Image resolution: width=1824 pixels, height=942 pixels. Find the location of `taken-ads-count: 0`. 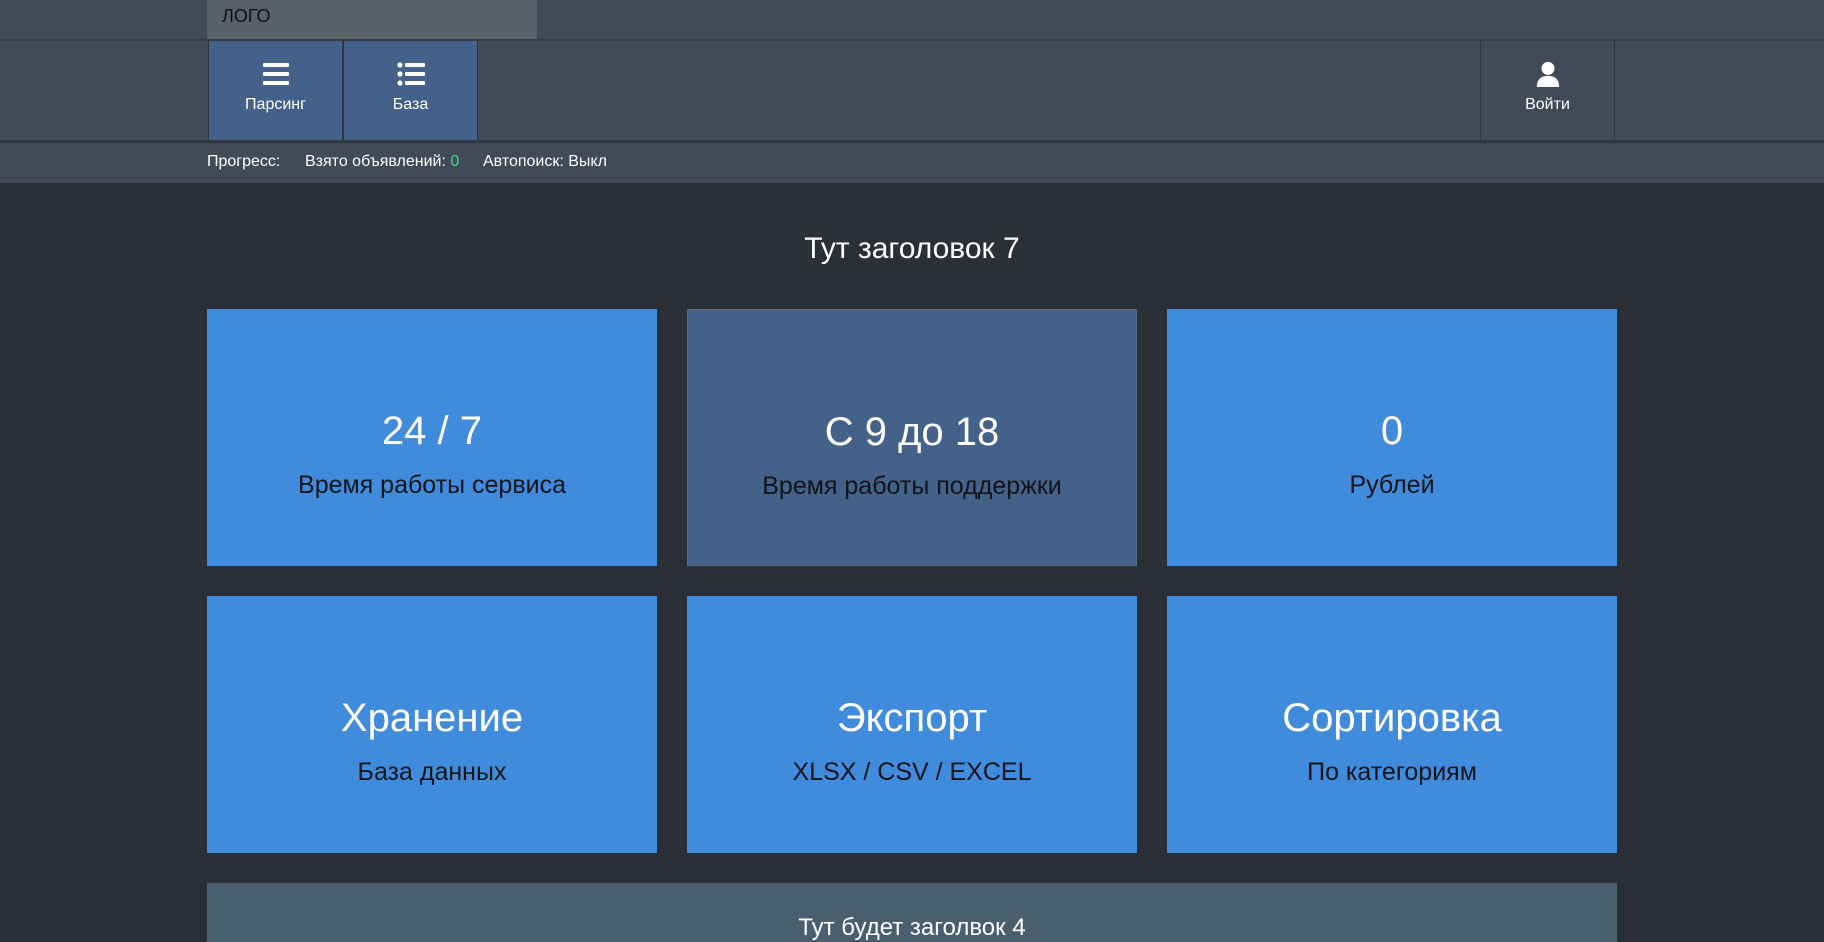

taken-ads-count: 0 is located at coordinates (455, 161).